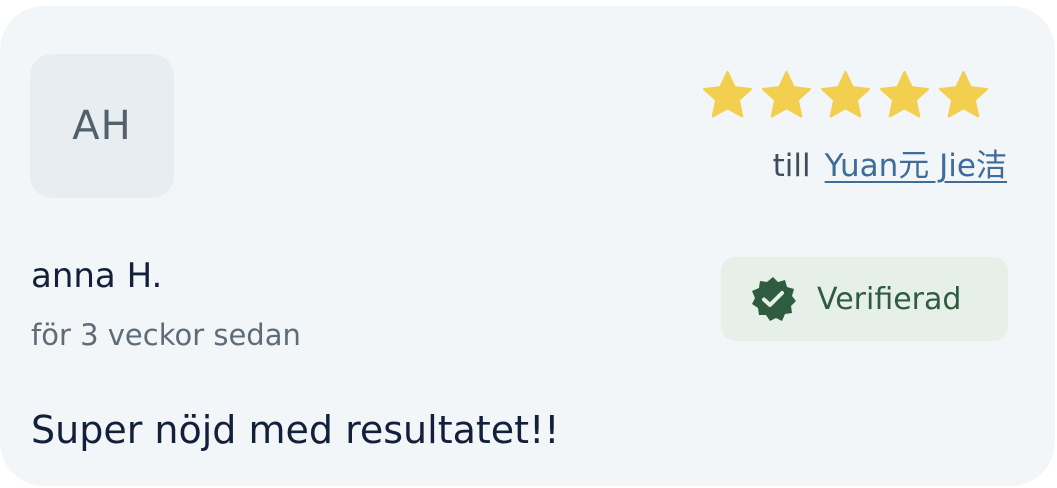  Describe the element at coordinates (97, 276) in the screenshot. I see `reviewer-name: anna H.` at that location.